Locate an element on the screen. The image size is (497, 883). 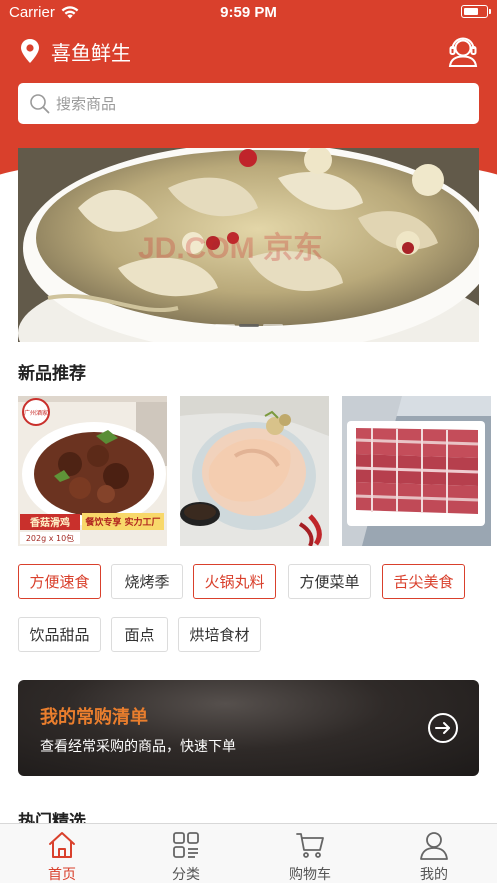
product-brand: 广州酒家 is located at coordinates (36, 413).